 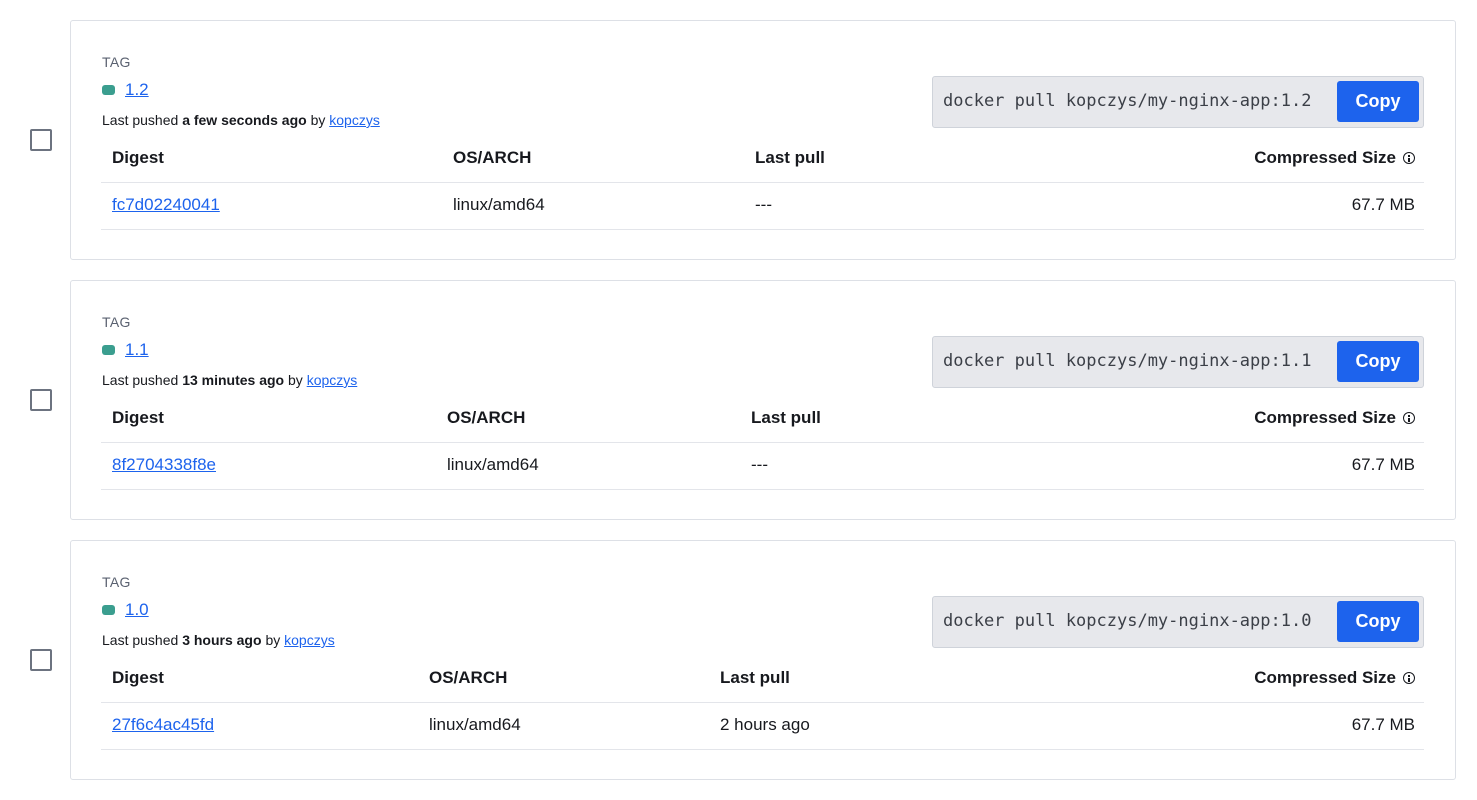 I want to click on digest-cell: 27f6c4ac45fd, so click(x=163, y=725).